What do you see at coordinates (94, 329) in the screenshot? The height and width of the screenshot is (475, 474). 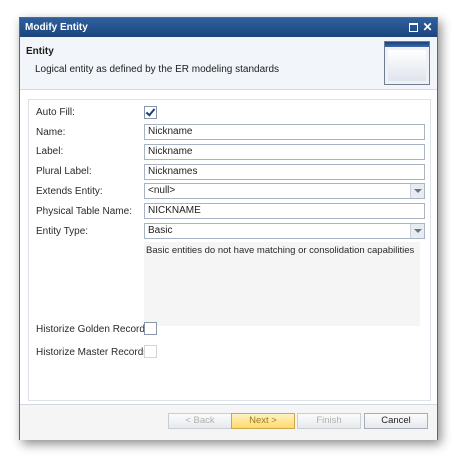 I see `historize-golden-label: Historize Golden Records:` at bounding box center [94, 329].